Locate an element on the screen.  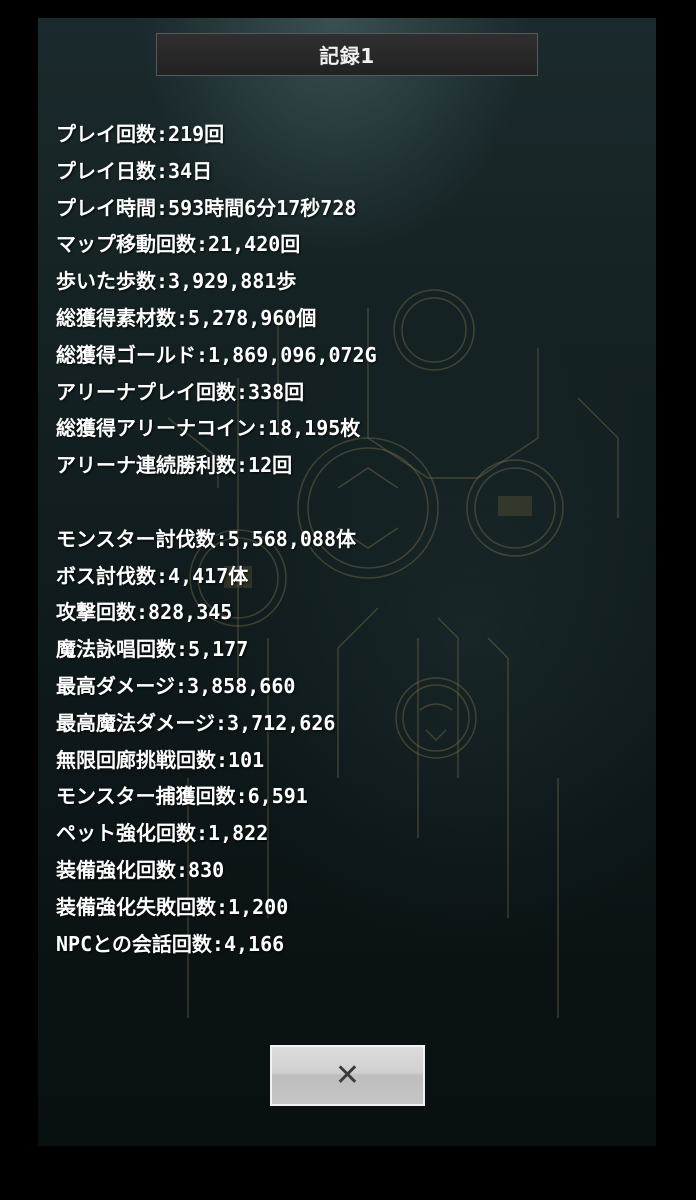
close-button: ✕ is located at coordinates (347, 1075).